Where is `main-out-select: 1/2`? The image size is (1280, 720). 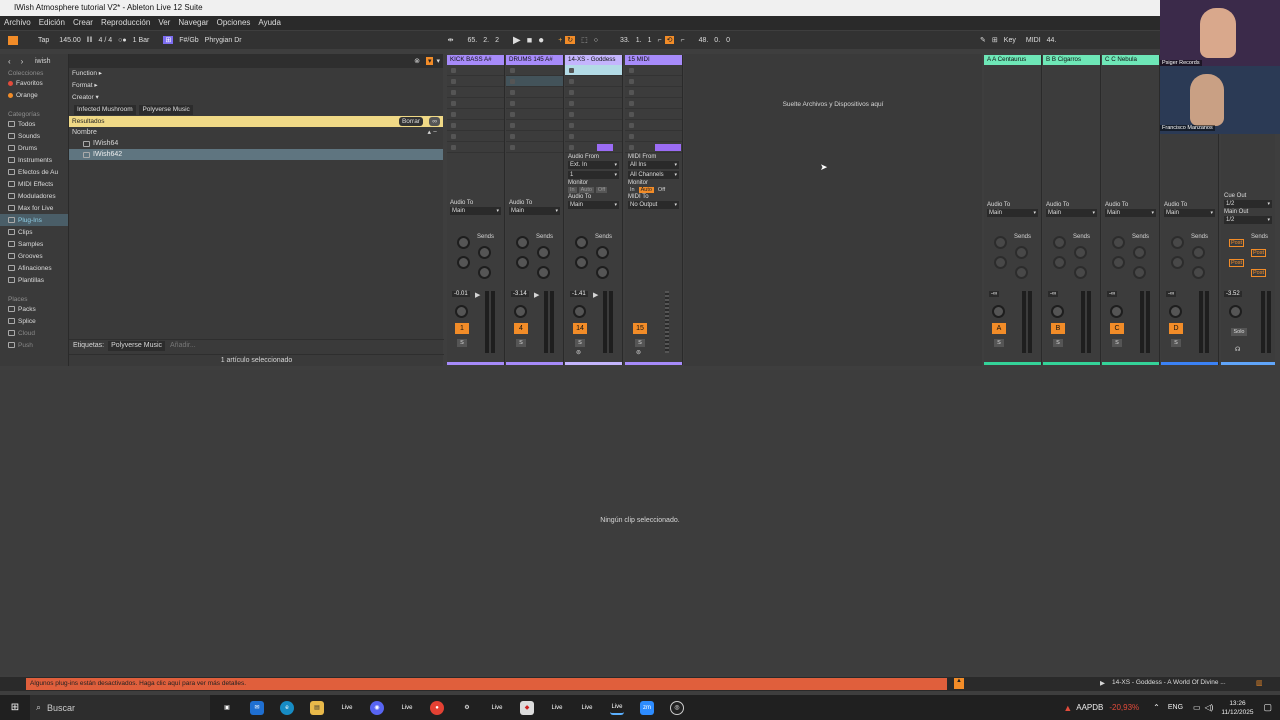 main-out-select: 1/2 is located at coordinates (1248, 220).